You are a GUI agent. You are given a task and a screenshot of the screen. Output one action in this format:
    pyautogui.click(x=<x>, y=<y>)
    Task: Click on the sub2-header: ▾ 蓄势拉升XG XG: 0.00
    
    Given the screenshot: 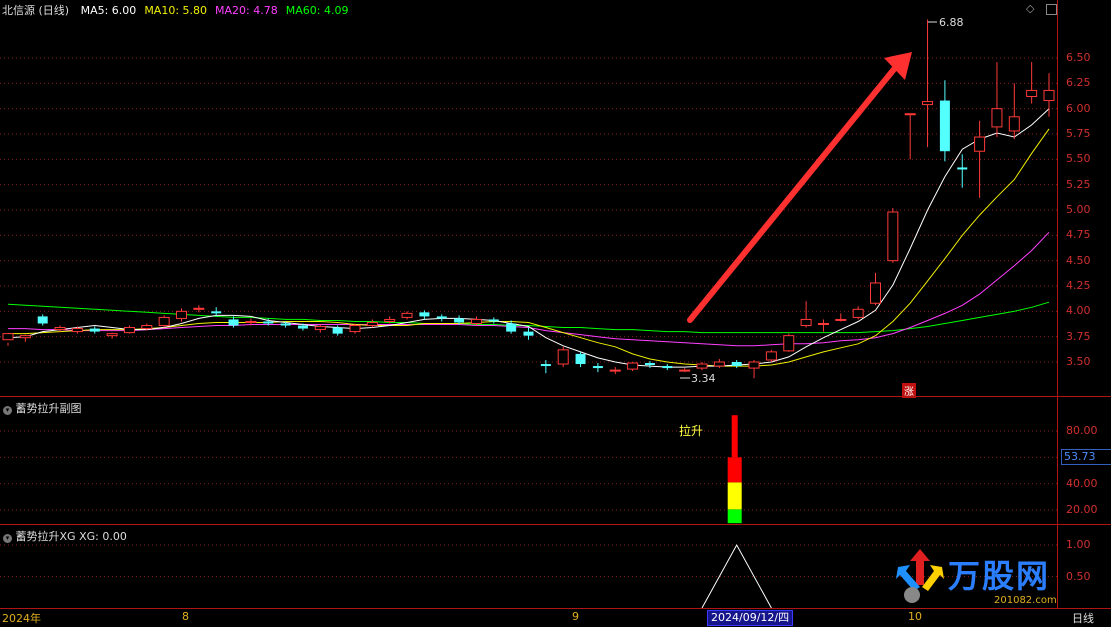 What is the action you would take?
    pyautogui.click(x=65, y=536)
    